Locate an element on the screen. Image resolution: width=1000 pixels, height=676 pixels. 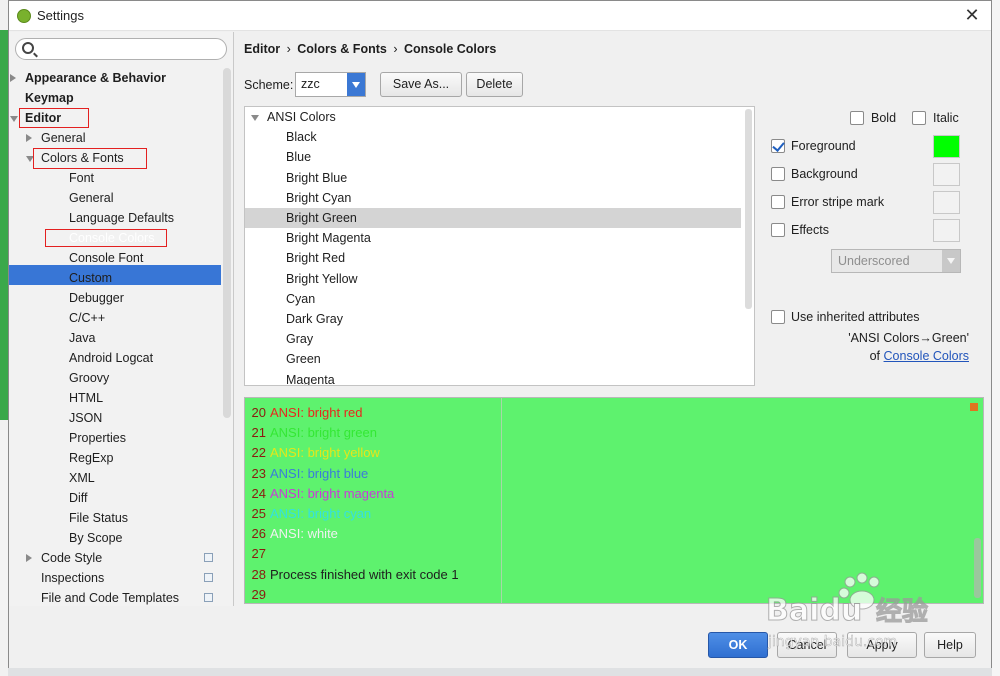
list-item-bright-cyan: Bright Cyan is located at coordinates (493, 198).